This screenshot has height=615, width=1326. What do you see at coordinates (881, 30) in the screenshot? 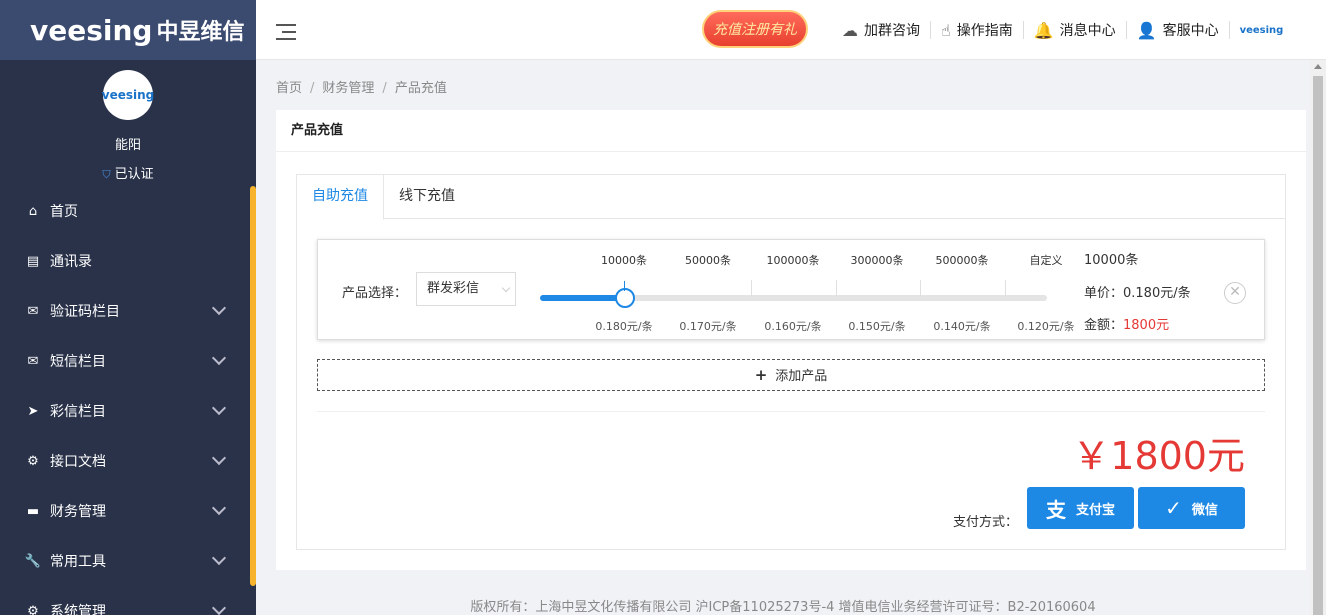
I see `header-item-group-consult: ☁ 加群咨询` at bounding box center [881, 30].